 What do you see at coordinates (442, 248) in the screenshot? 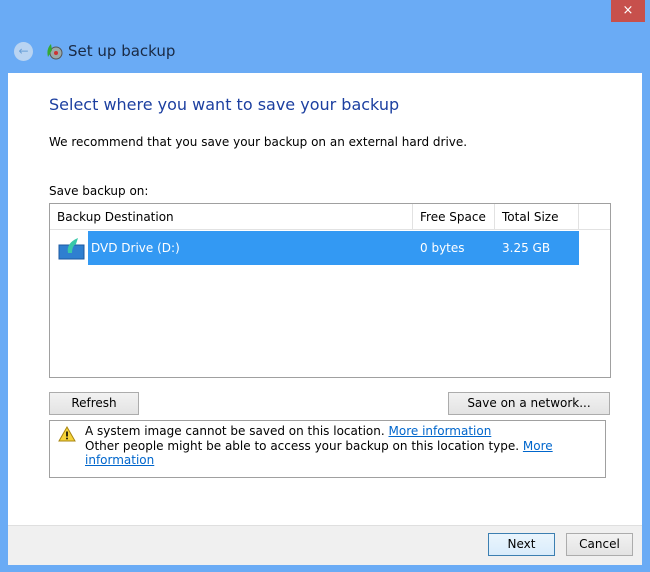
I see `free-space-cell: 0 bytes` at bounding box center [442, 248].